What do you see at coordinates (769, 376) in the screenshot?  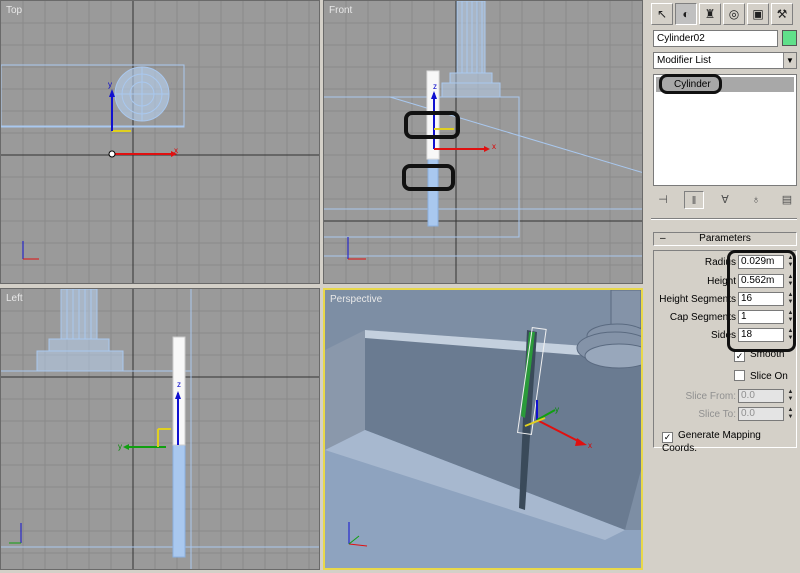 I see `slice-on-label: Slice On` at bounding box center [769, 376].